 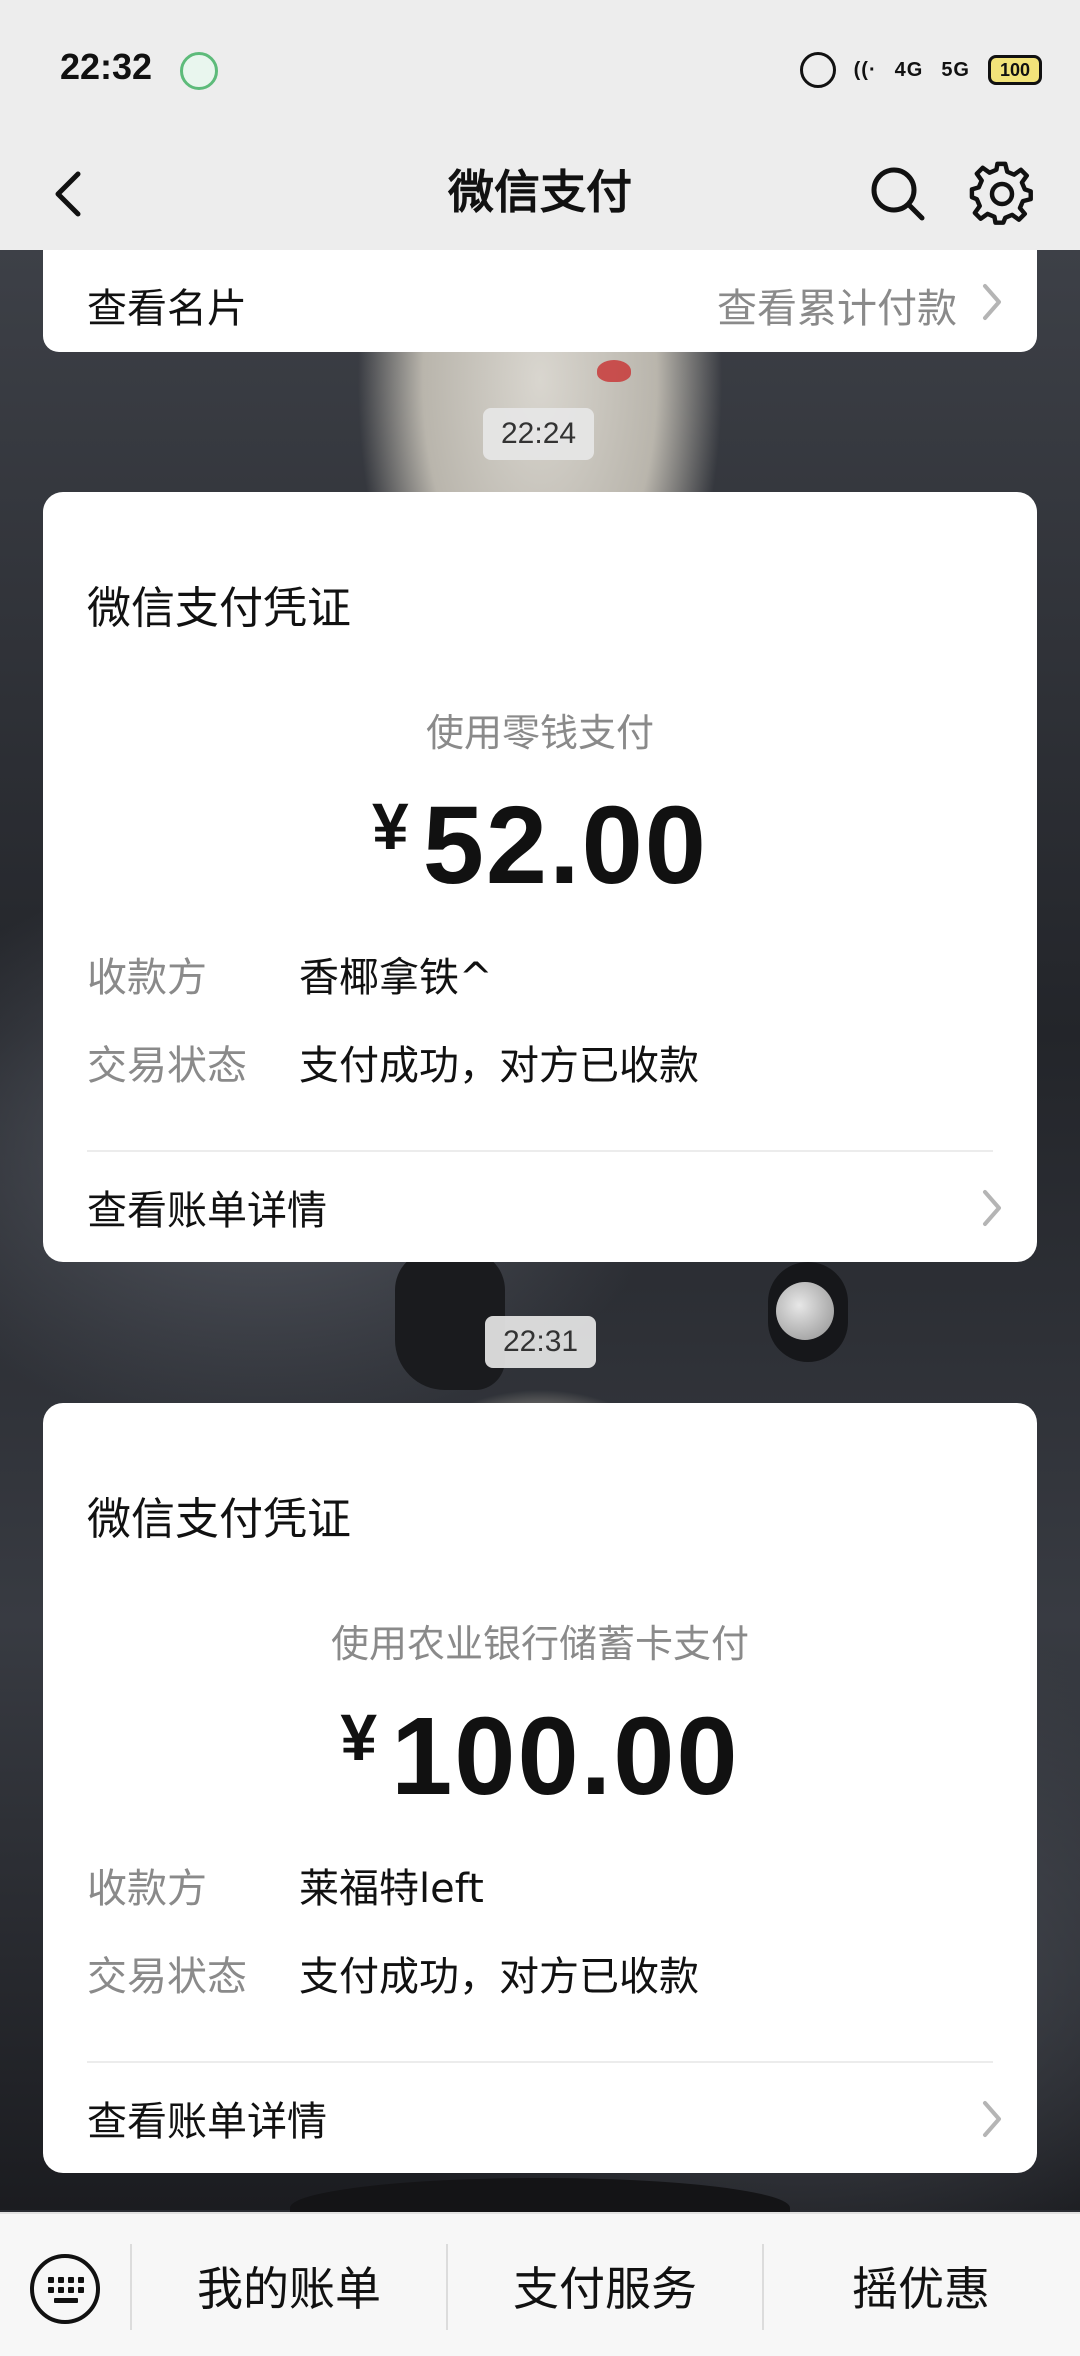 I want to click on tab-shake-offers: 摇优惠, so click(x=921, y=2289).